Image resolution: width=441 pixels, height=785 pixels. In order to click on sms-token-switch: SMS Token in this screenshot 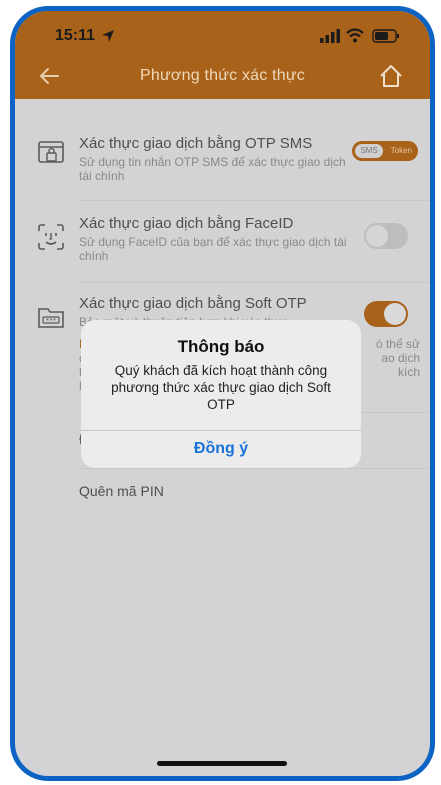, I will do `click(385, 151)`.